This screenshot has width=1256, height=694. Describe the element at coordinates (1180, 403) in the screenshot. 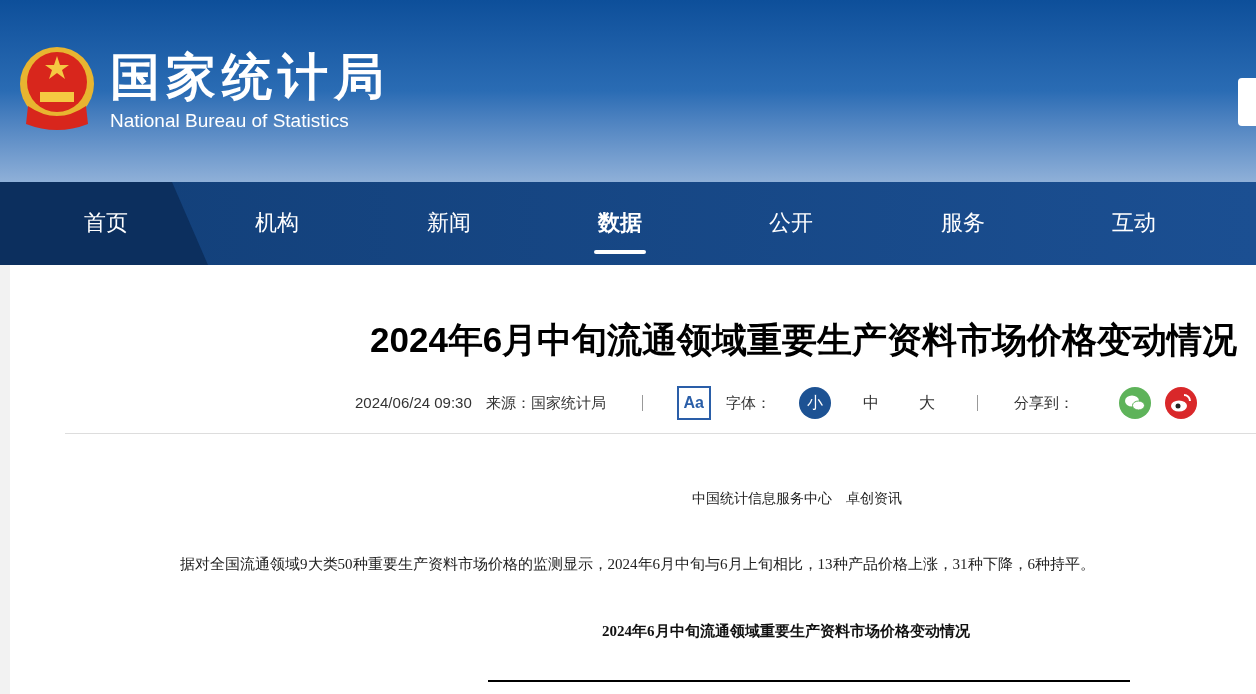

I see `weibo-icon` at that location.